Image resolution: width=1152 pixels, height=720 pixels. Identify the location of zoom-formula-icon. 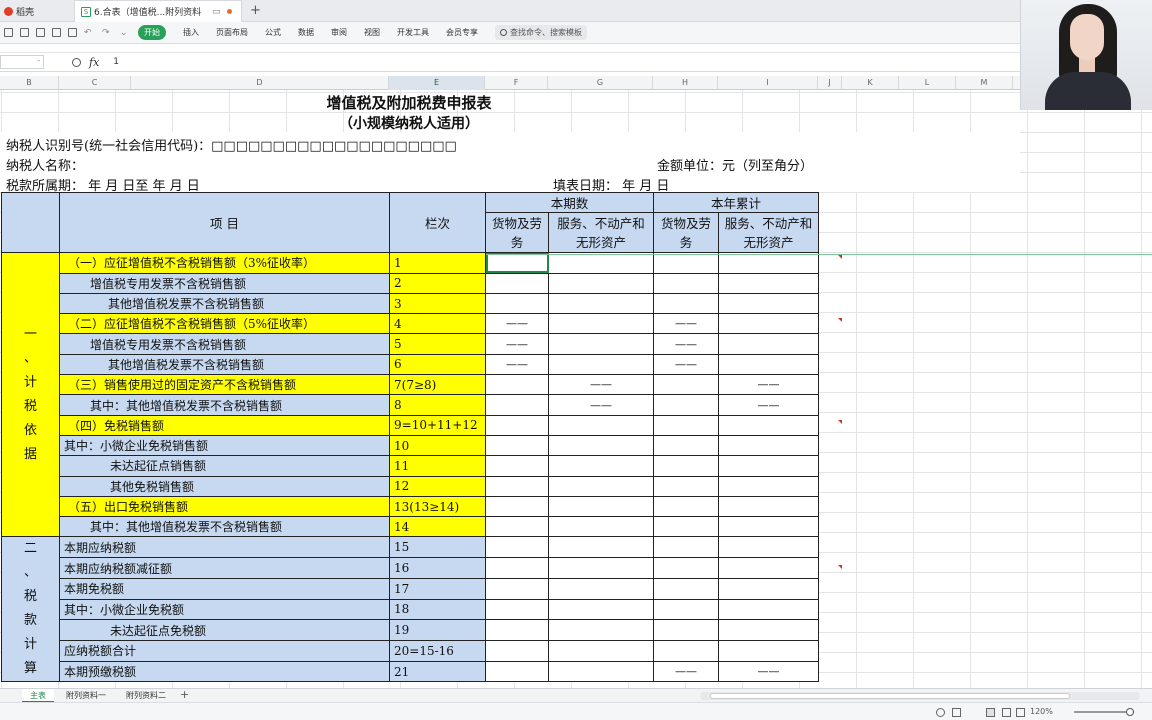
(76, 62).